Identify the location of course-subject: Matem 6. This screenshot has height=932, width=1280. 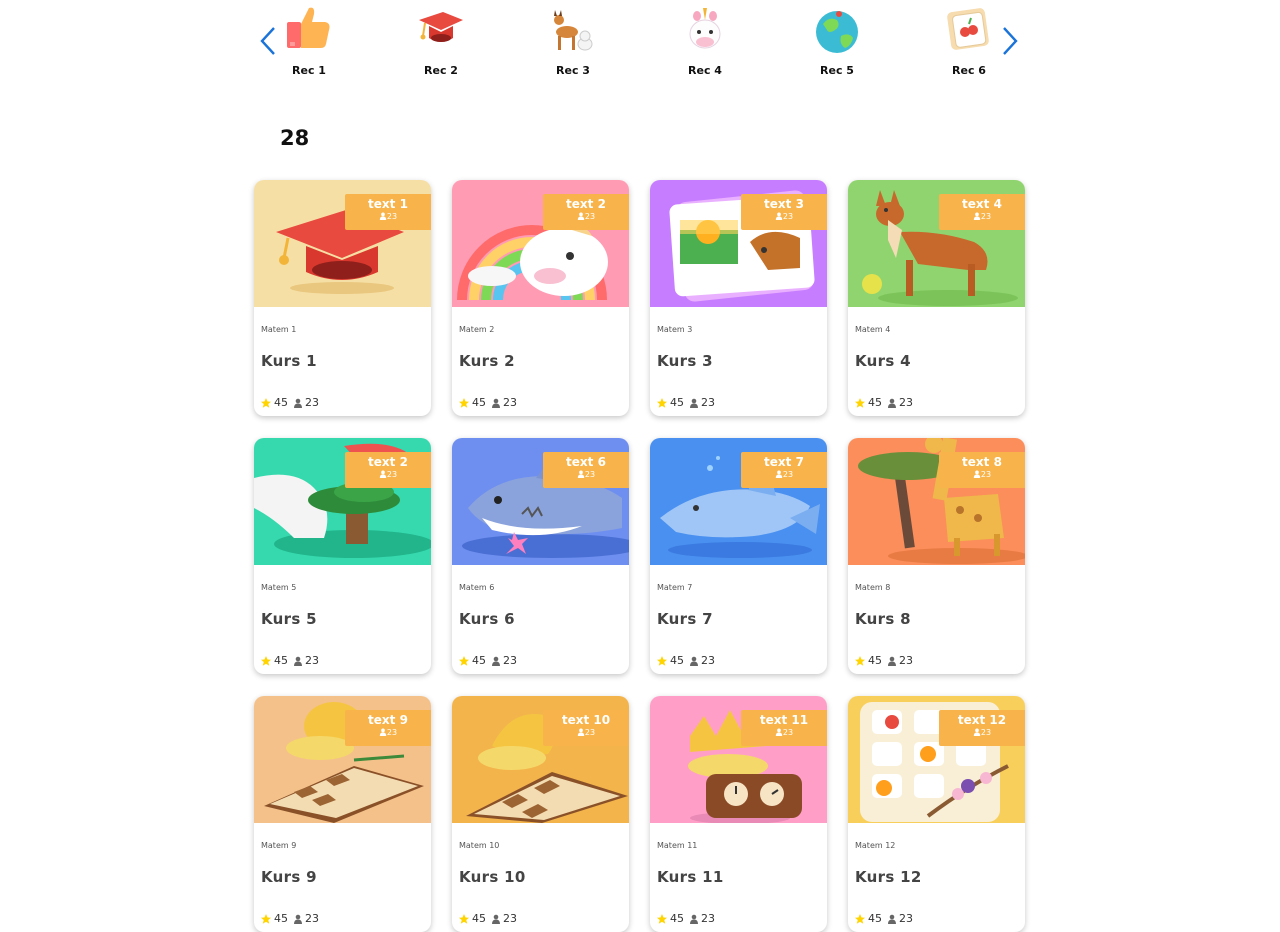
(477, 587).